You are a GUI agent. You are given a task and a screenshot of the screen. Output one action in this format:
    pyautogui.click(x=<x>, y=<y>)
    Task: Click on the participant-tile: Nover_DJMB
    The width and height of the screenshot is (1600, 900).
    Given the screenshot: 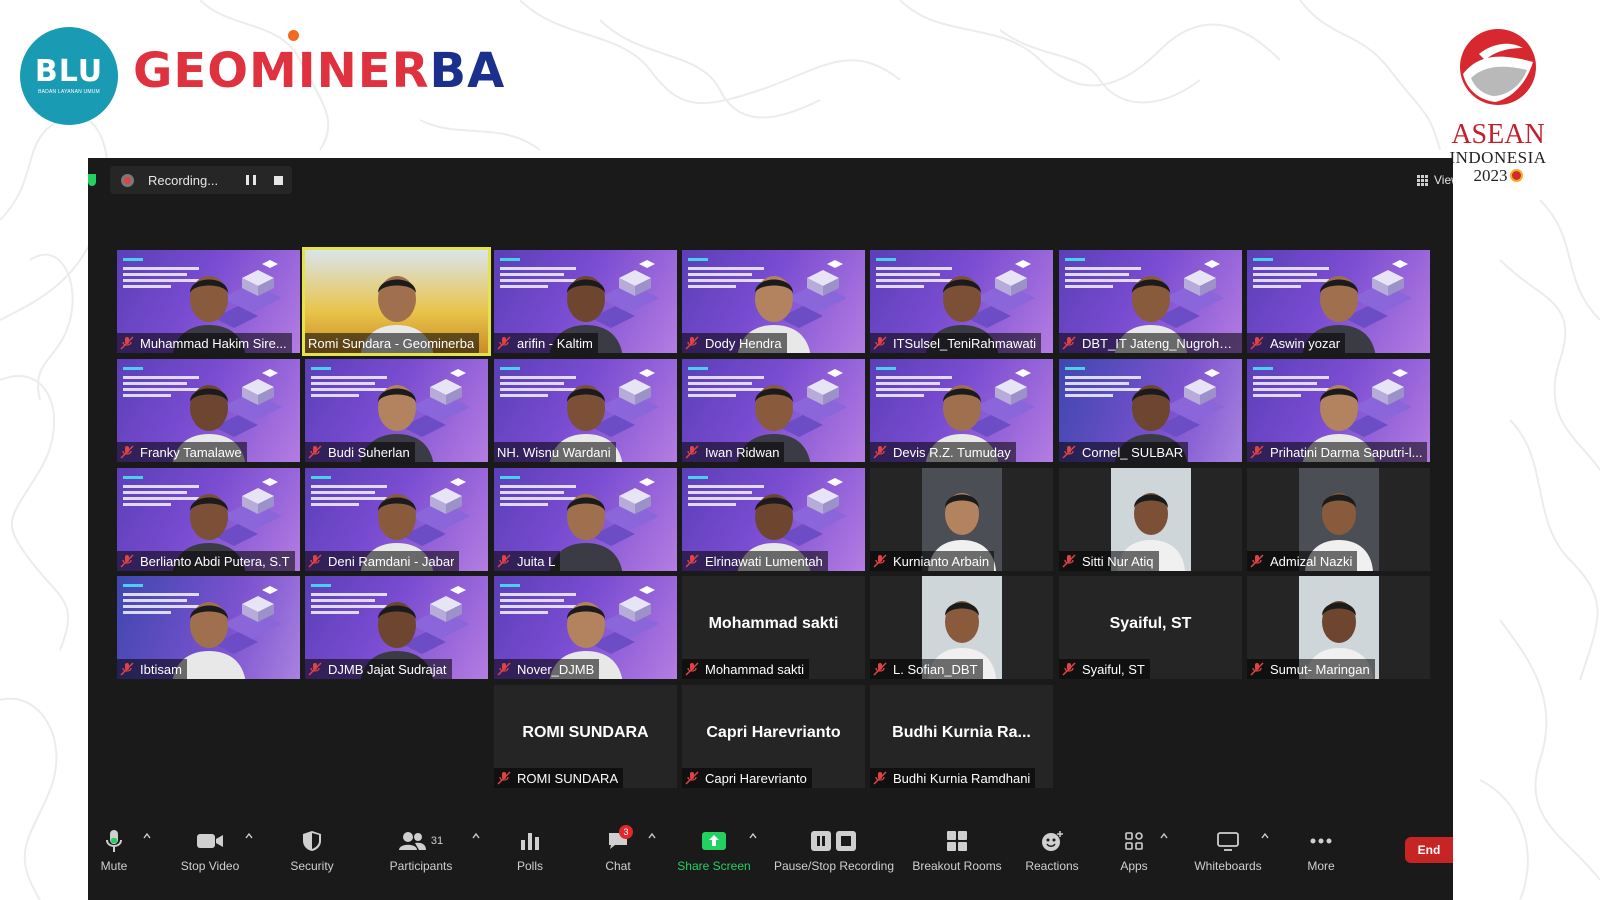 What is the action you would take?
    pyautogui.click(x=585, y=627)
    